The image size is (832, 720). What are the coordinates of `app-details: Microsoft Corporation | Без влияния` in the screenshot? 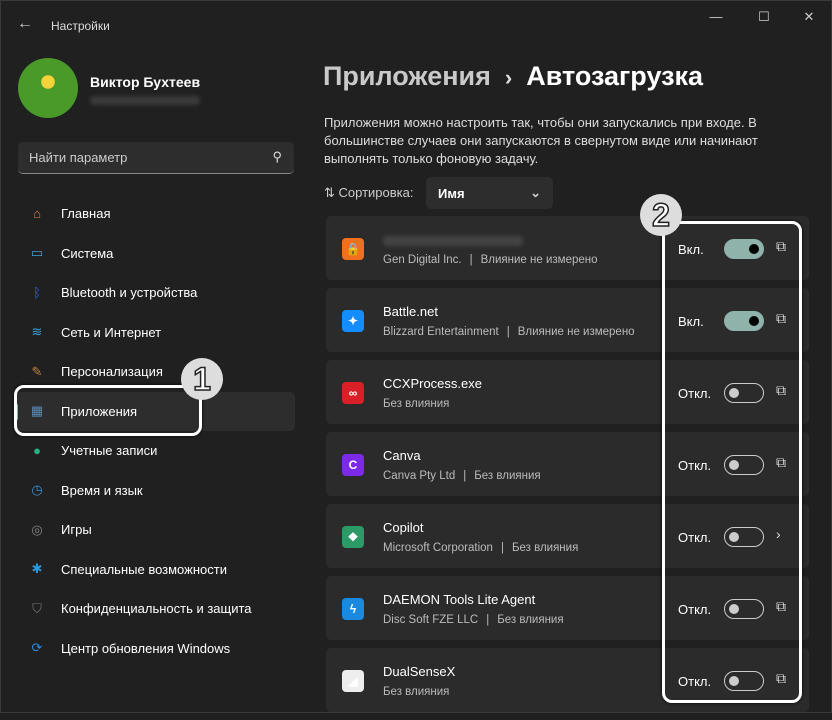 It's located at (480, 548).